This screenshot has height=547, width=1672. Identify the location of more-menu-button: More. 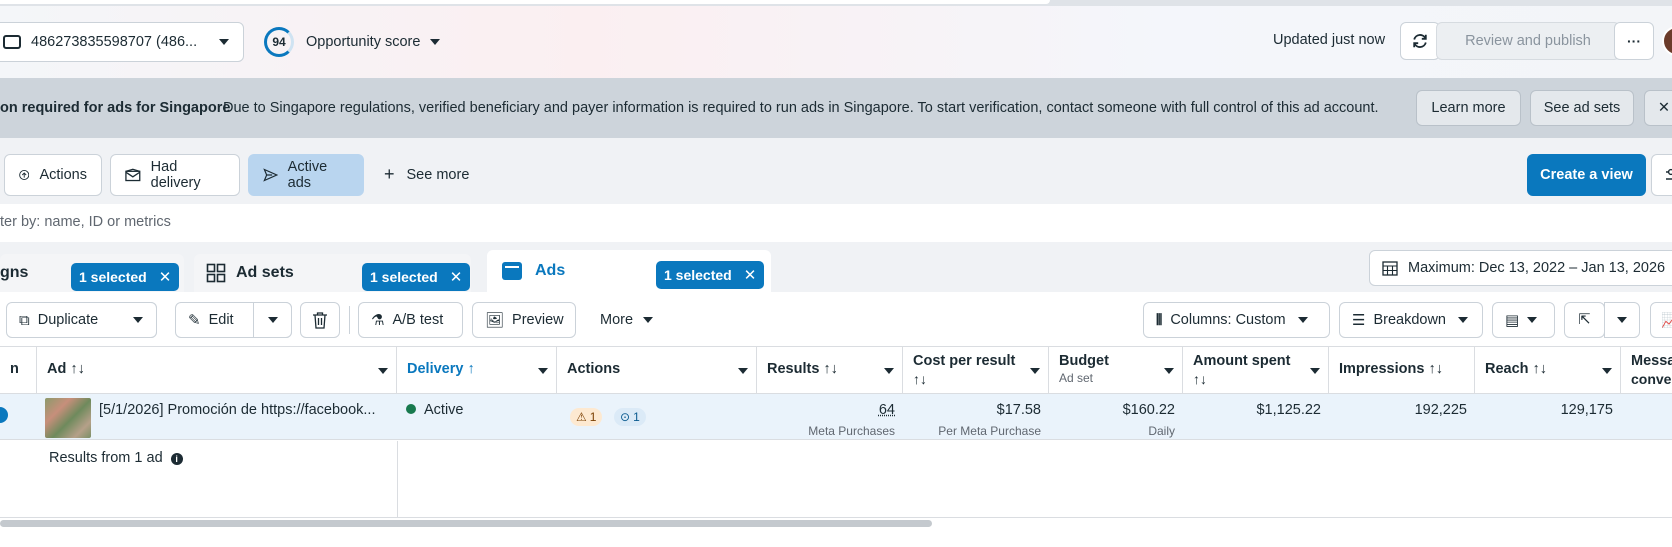
(628, 320).